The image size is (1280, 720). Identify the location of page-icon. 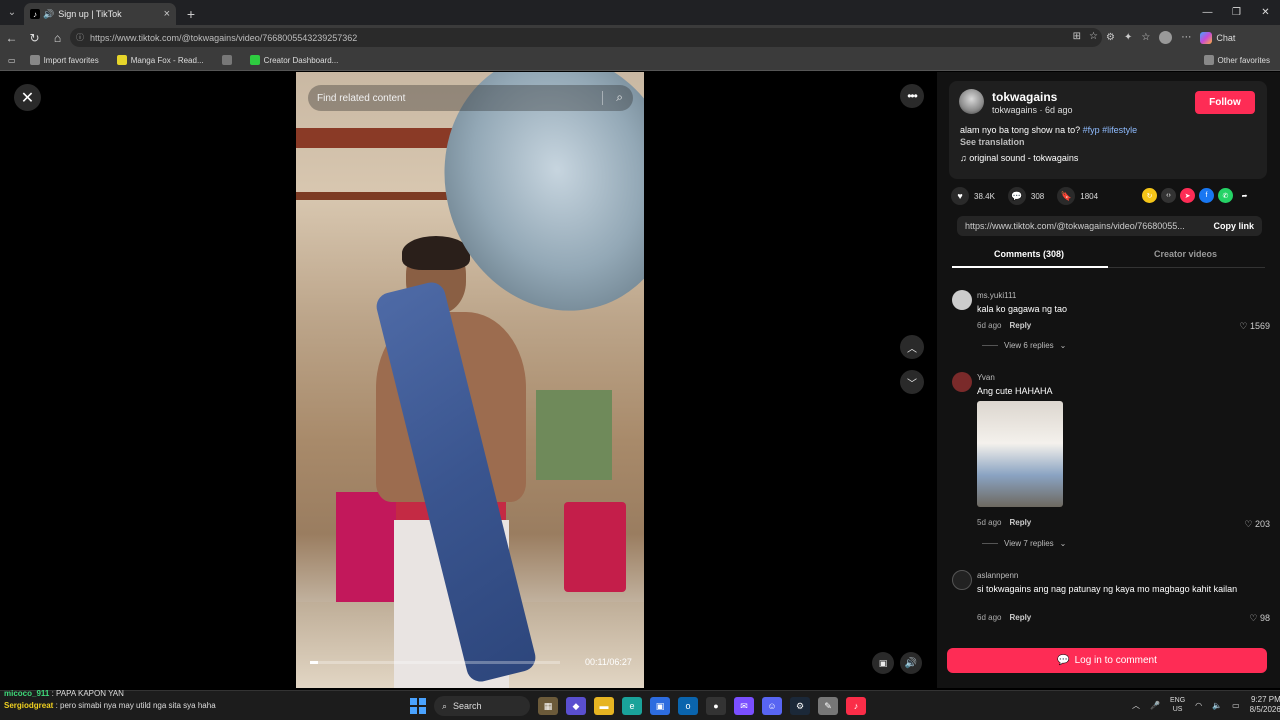
(226, 60).